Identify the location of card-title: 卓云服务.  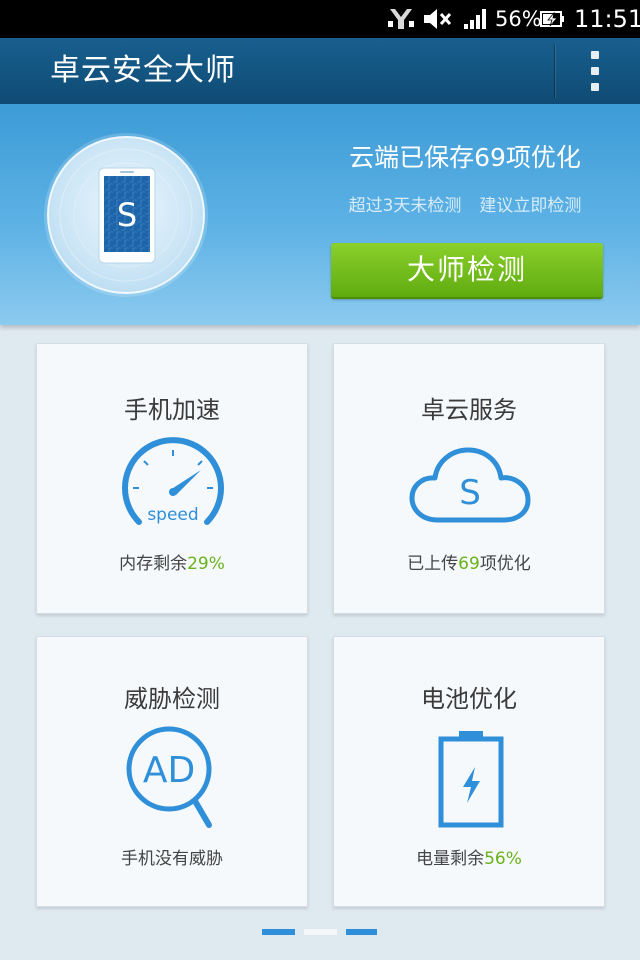
(469, 410).